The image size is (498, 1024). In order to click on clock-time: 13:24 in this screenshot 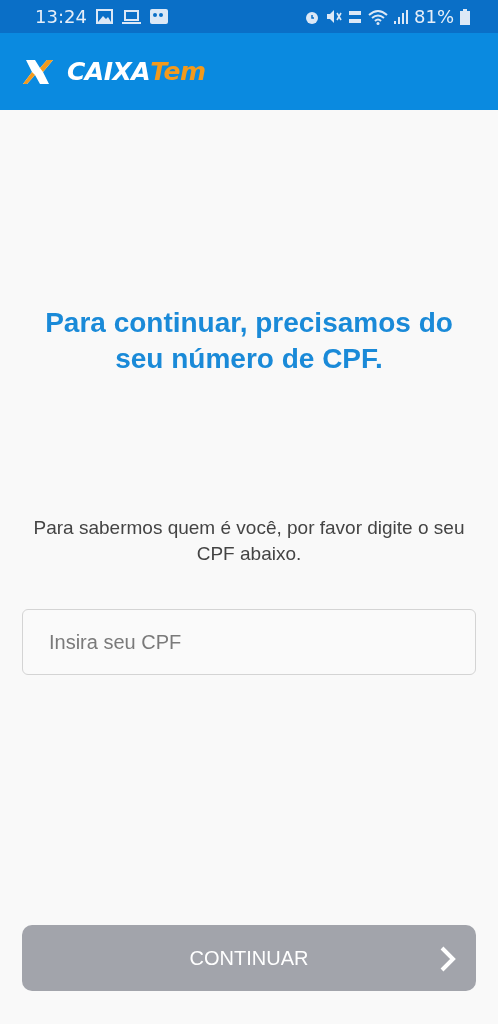, I will do `click(61, 16)`.